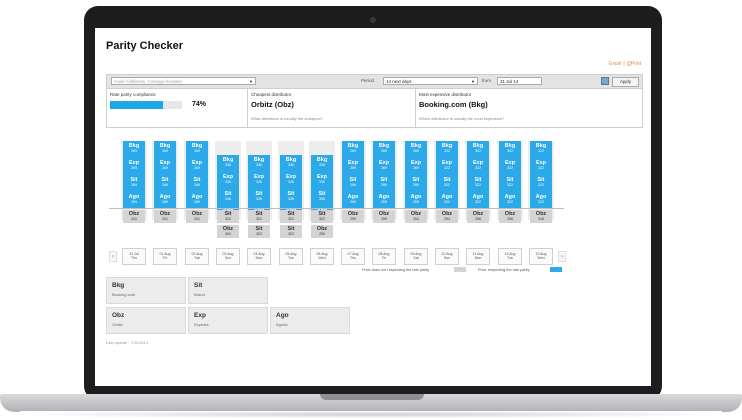 This screenshot has height=420, width=742. Describe the element at coordinates (228, 320) in the screenshot. I see `distributor-card: Exp Expedia` at that location.